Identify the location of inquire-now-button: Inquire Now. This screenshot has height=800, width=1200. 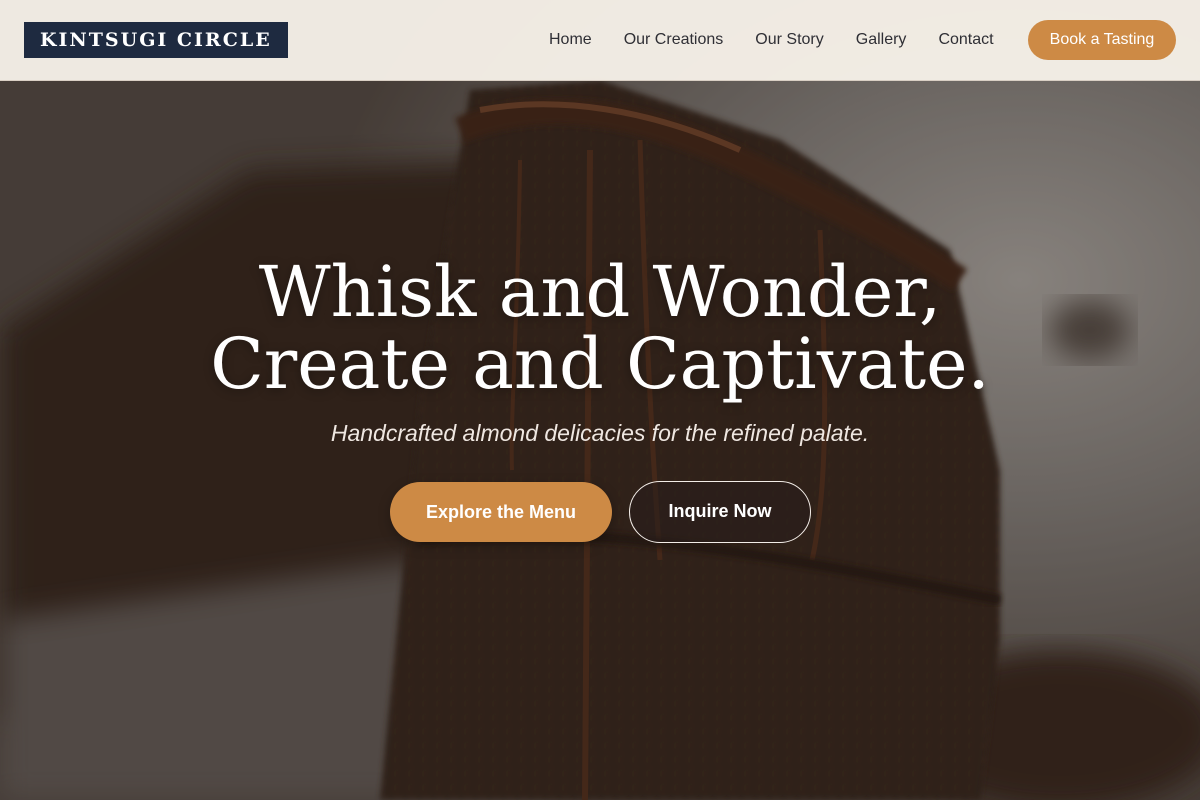
(720, 512).